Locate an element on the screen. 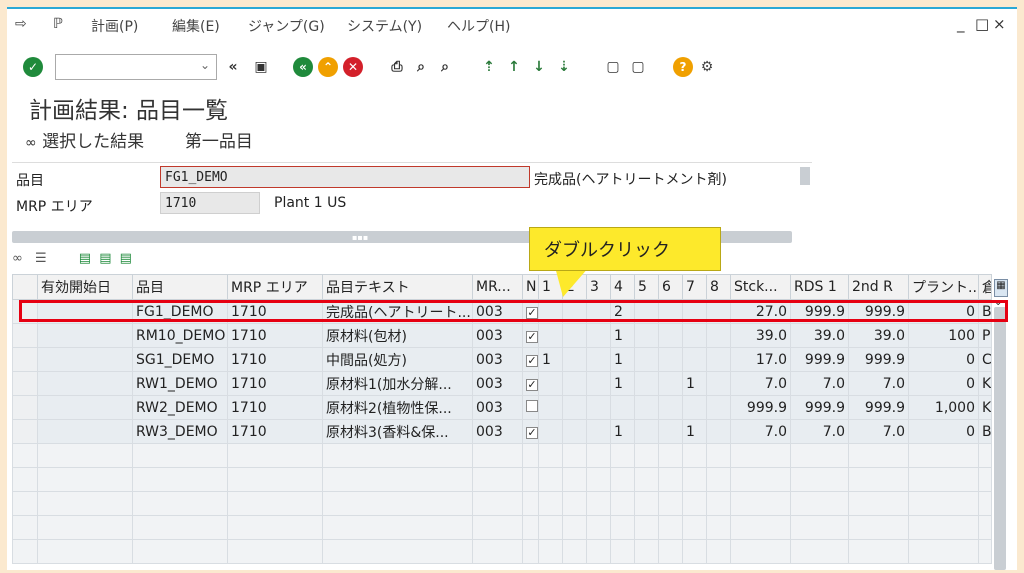  shortcut-icon: ▢ is located at coordinates (638, 67).